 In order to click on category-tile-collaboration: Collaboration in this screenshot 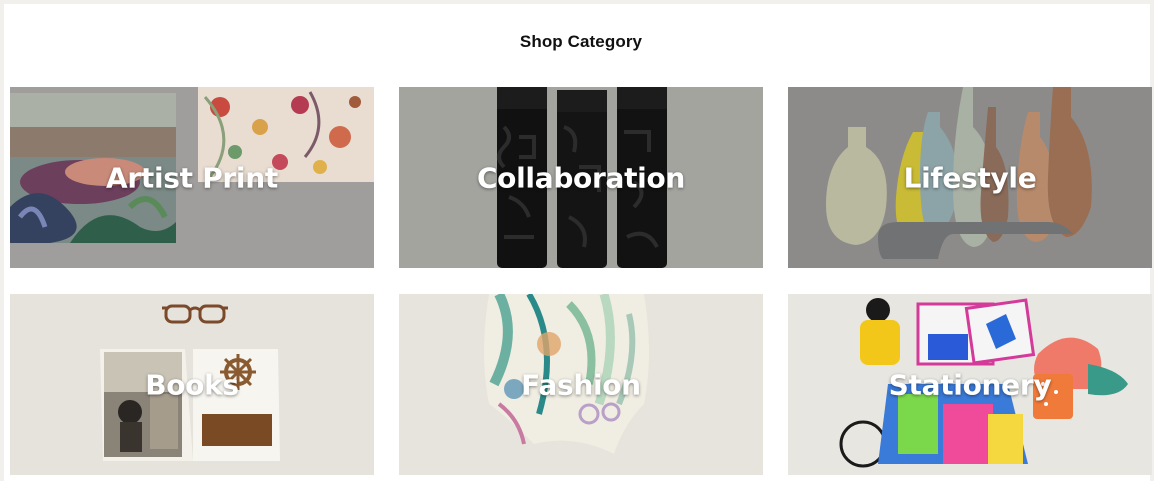, I will do `click(581, 177)`.